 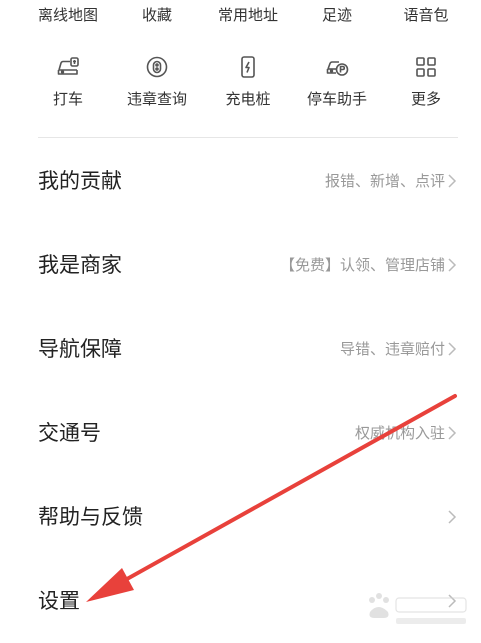 What do you see at coordinates (157, 14) in the screenshot?
I see `shortcut-favorites: 收藏` at bounding box center [157, 14].